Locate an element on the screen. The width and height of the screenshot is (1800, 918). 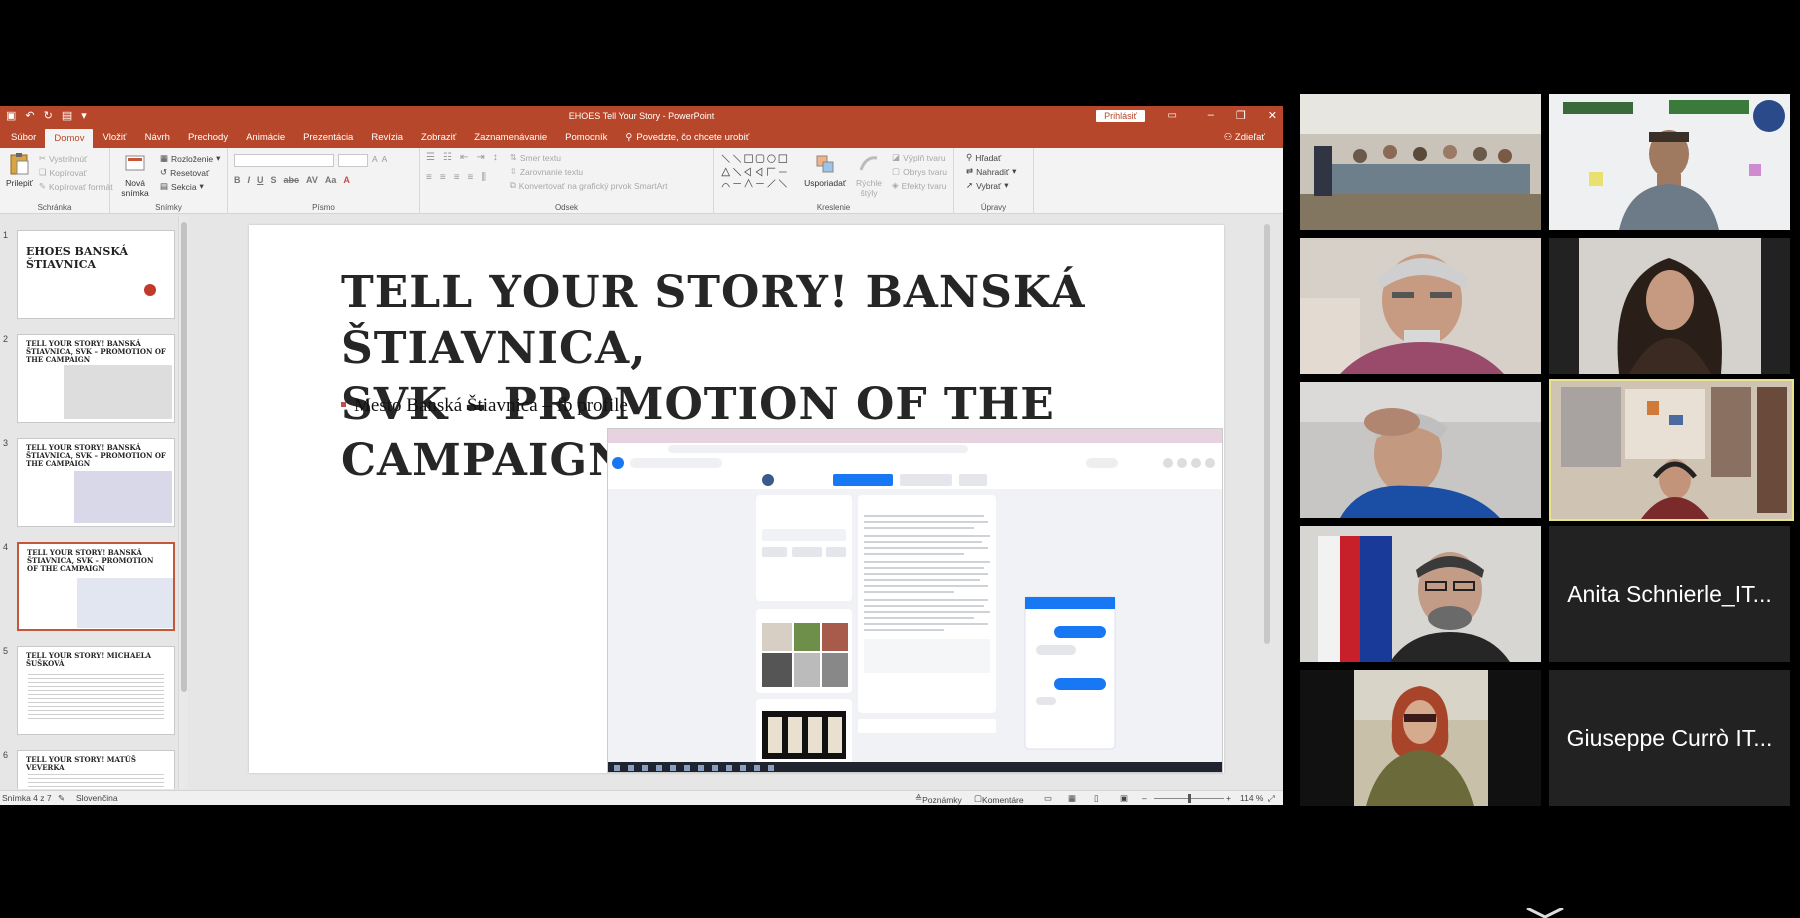
bullets-icon: ☰ is located at coordinates (430, 157).